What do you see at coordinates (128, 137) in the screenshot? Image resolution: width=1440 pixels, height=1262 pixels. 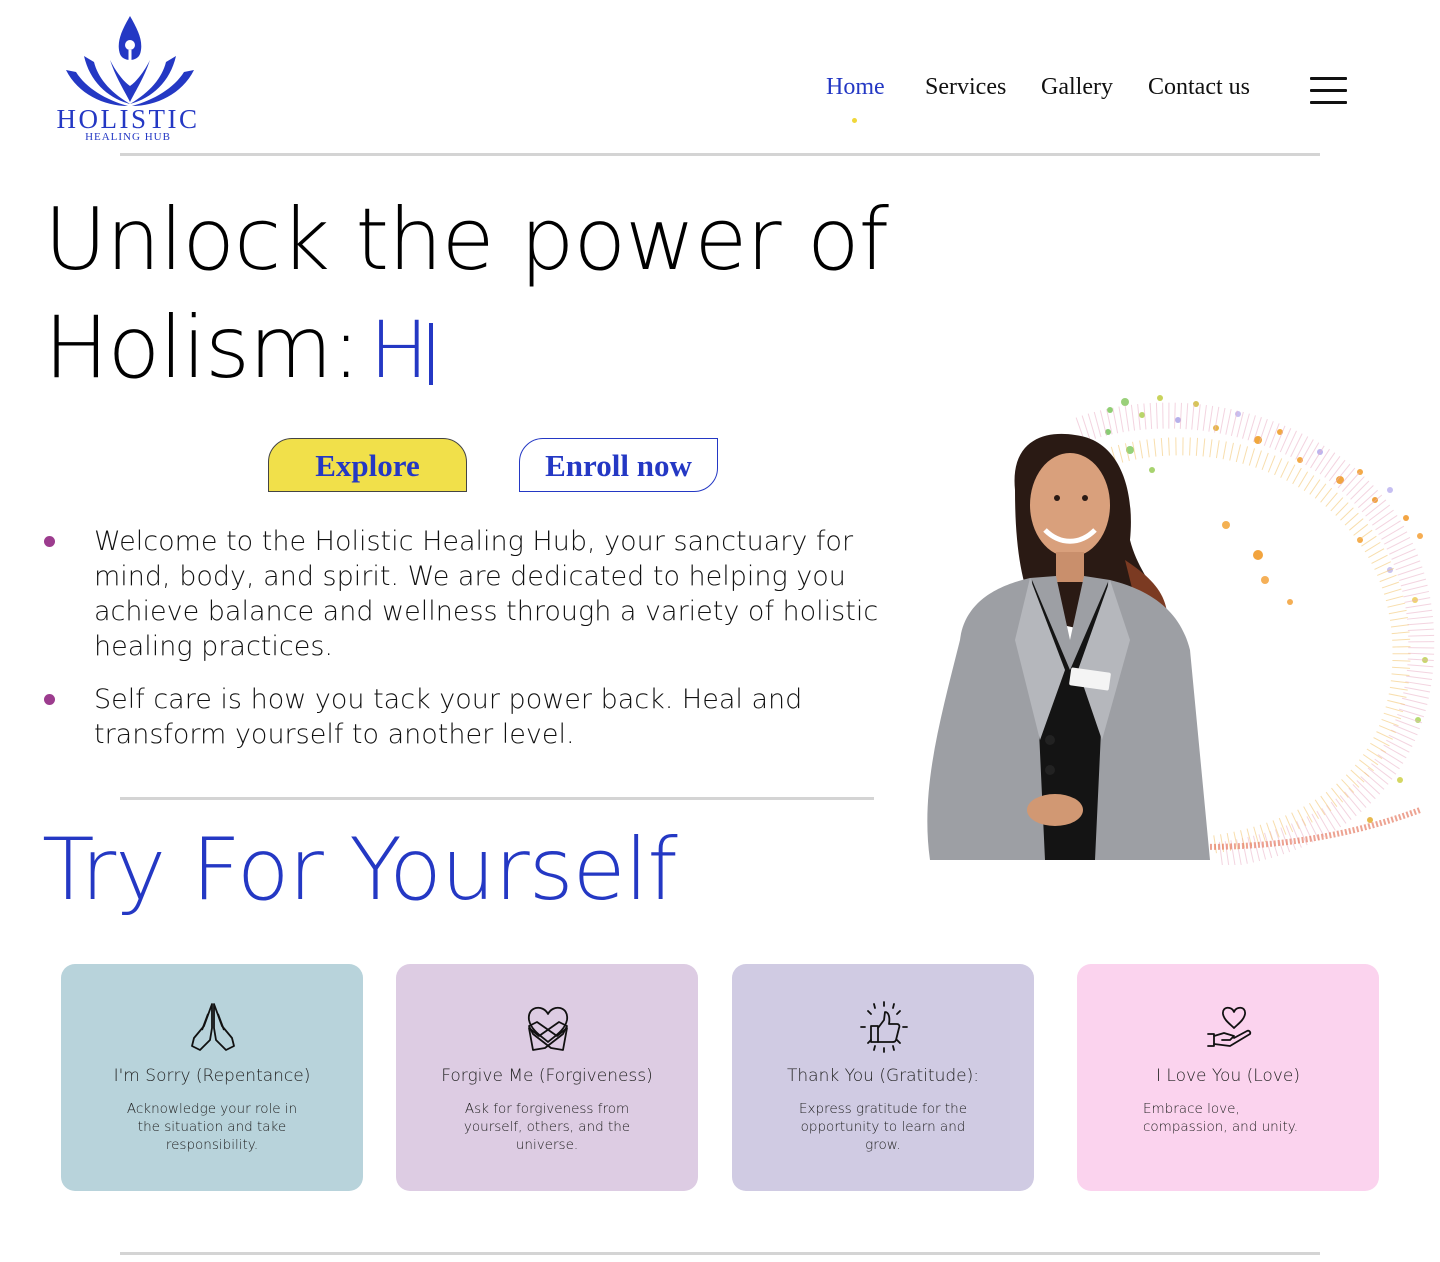 I see `logo-subtitle: HEALING HUB` at bounding box center [128, 137].